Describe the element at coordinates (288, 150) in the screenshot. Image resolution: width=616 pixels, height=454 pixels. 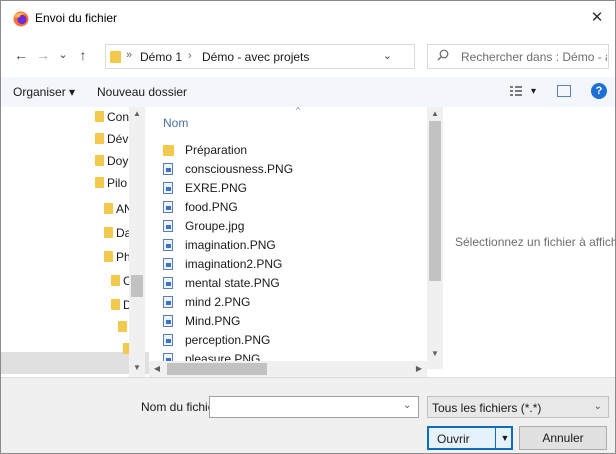
I see `list-item: Préparation` at that location.